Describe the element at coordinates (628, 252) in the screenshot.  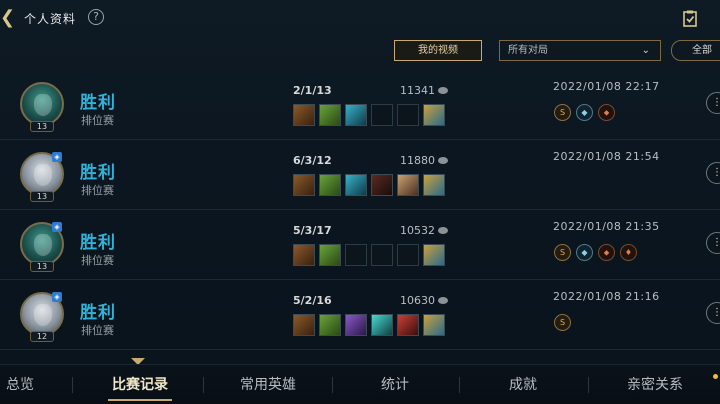
I see `badge-icon: ♦` at that location.